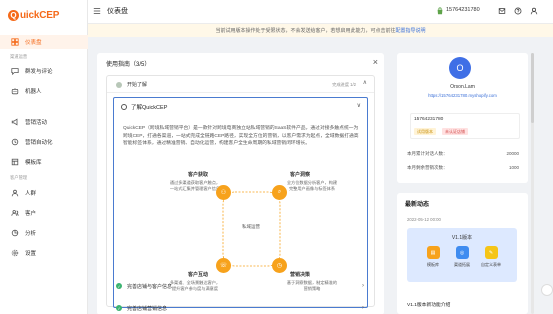  I want to click on stat-value: 20000, so click(512, 153).